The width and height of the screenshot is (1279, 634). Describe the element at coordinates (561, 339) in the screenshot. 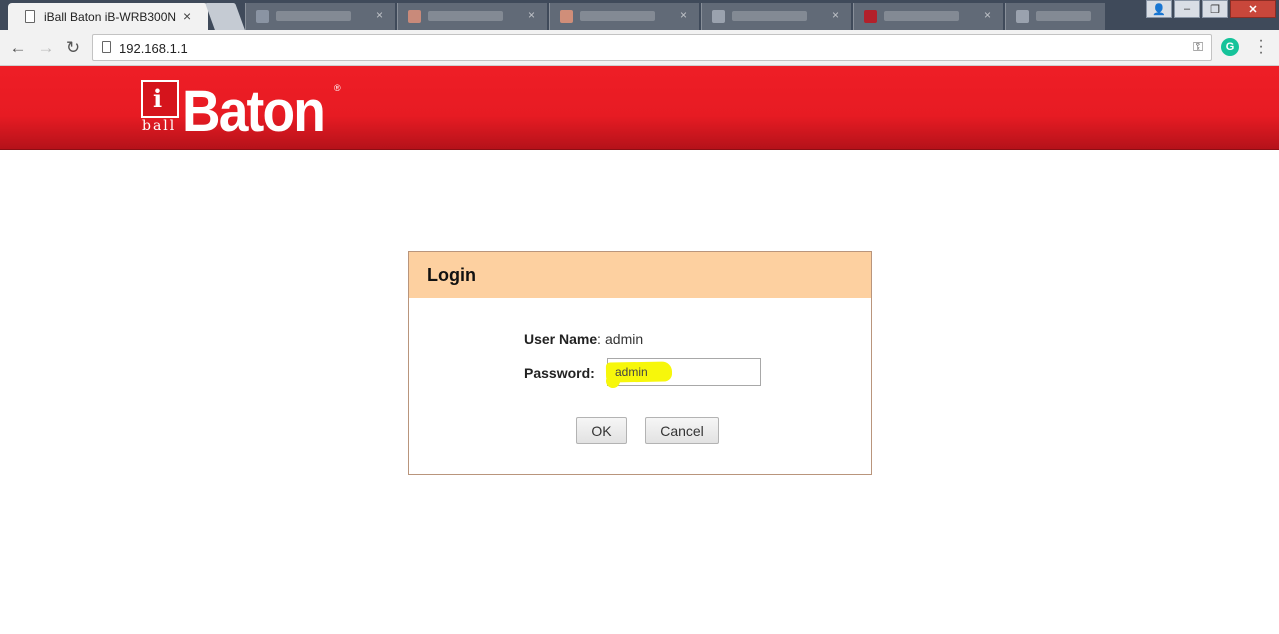

I see `username-label: User Name` at that location.